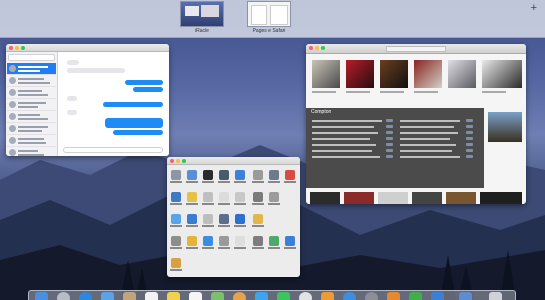  I want to click on pref-network-icon, so click(224, 219).